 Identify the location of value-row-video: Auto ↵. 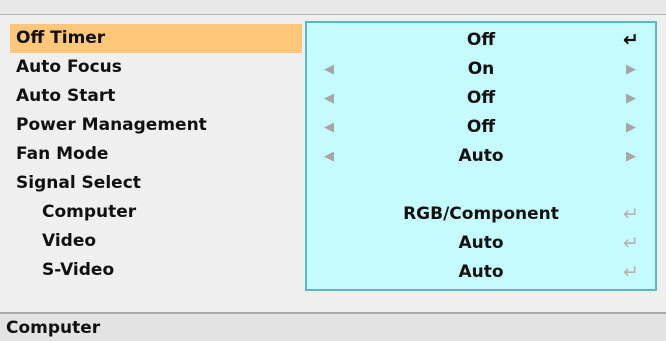
(481, 243).